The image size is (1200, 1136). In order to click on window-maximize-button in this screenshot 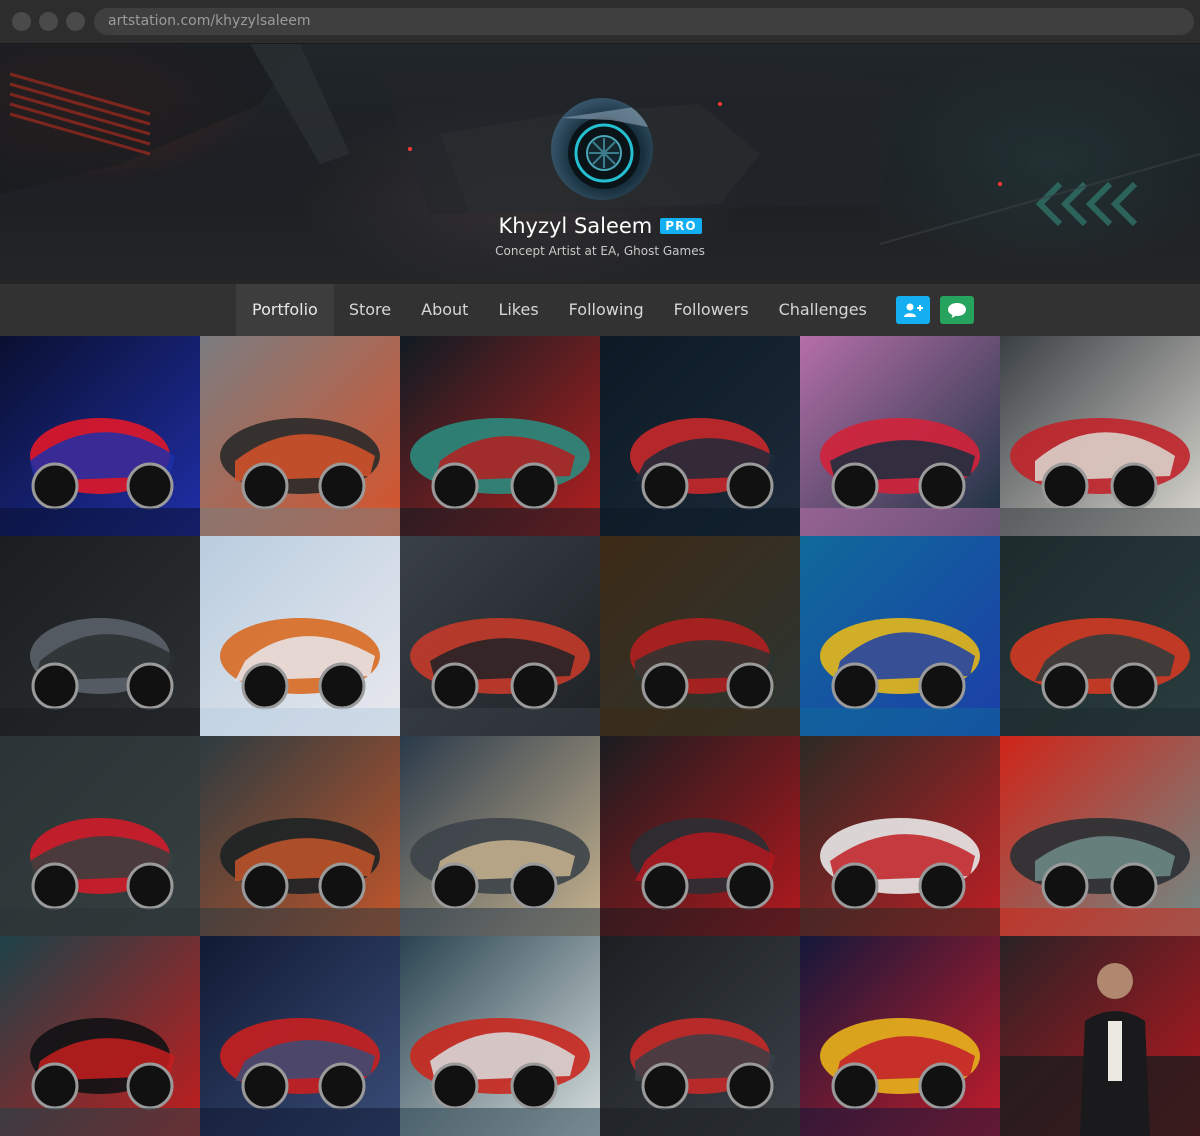, I will do `click(75, 21)`.